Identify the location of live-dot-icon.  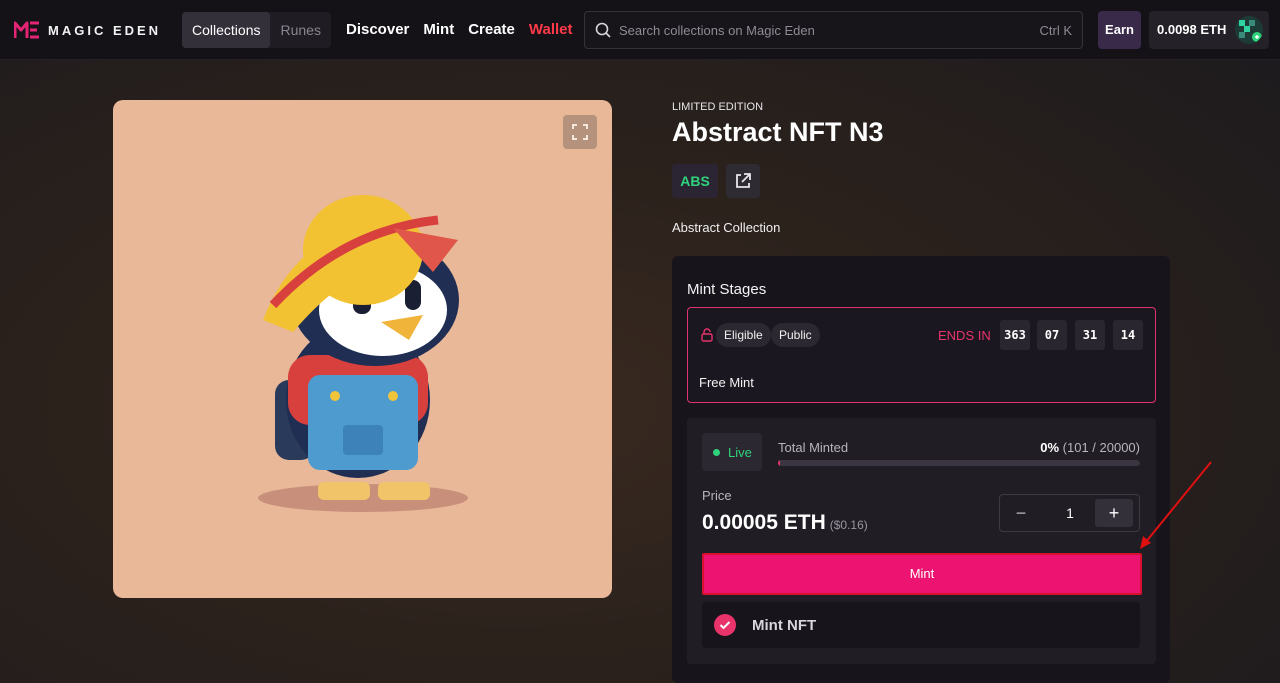
(716, 452).